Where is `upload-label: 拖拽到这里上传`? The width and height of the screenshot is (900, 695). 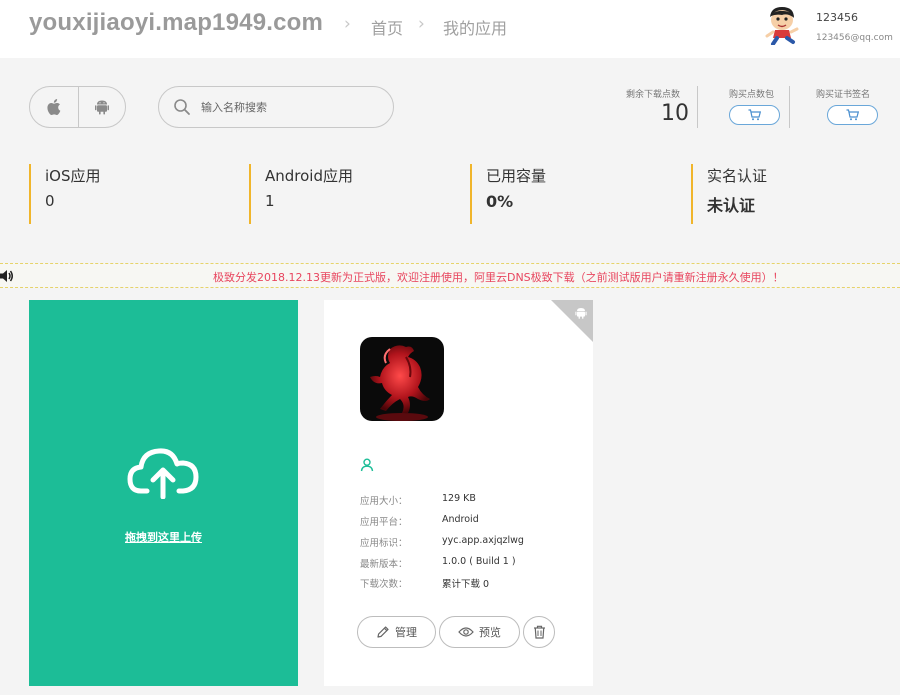 upload-label: 拖拽到这里上传 is located at coordinates (163, 537).